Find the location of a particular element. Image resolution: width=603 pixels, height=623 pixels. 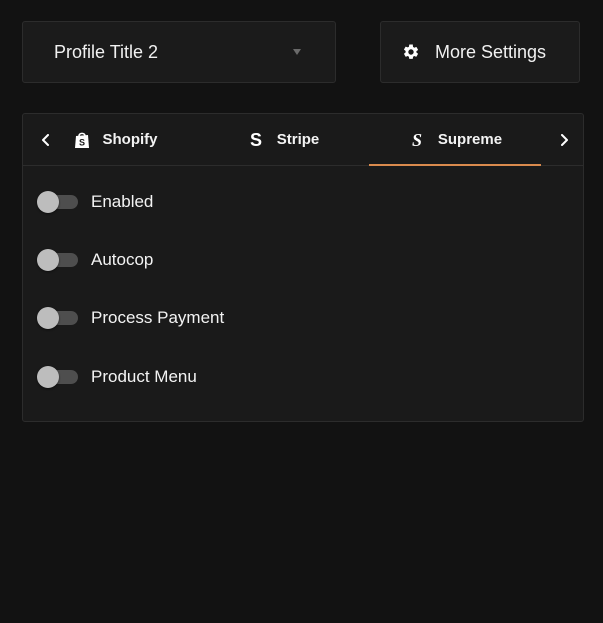

more-settings-label: More Settings is located at coordinates (491, 51).